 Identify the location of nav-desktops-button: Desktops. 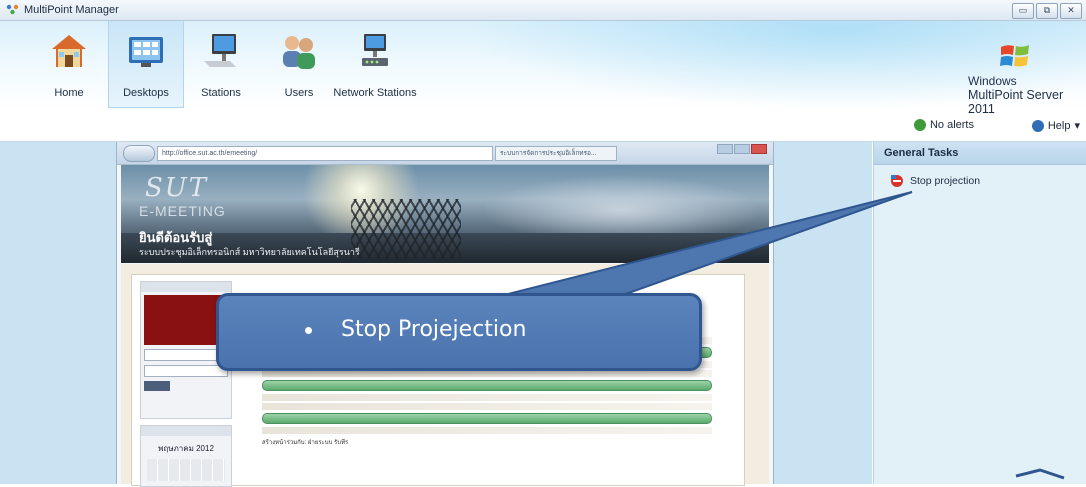
(146, 64).